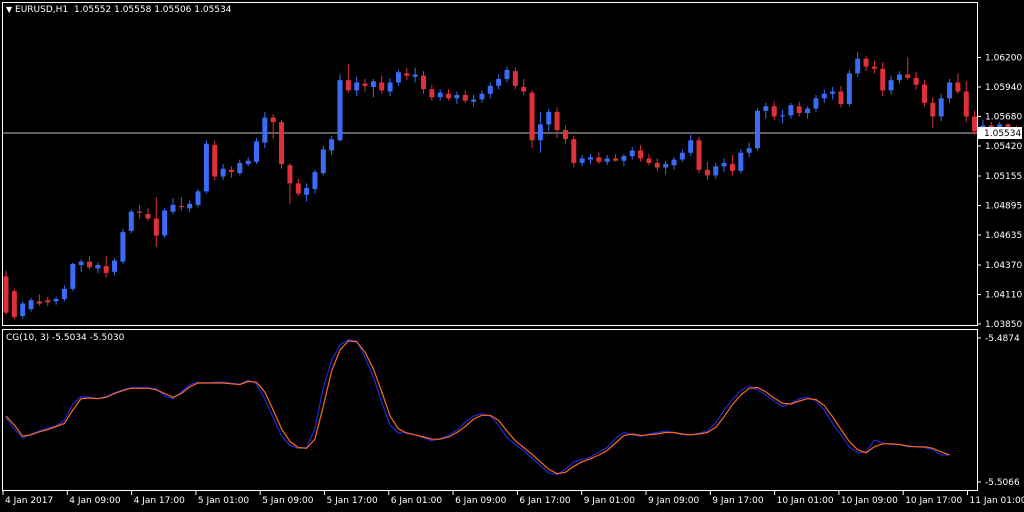 The image size is (1024, 512). Describe the element at coordinates (674, 501) in the screenshot. I see `time-tick-label: 9 Jan 09:00` at that location.